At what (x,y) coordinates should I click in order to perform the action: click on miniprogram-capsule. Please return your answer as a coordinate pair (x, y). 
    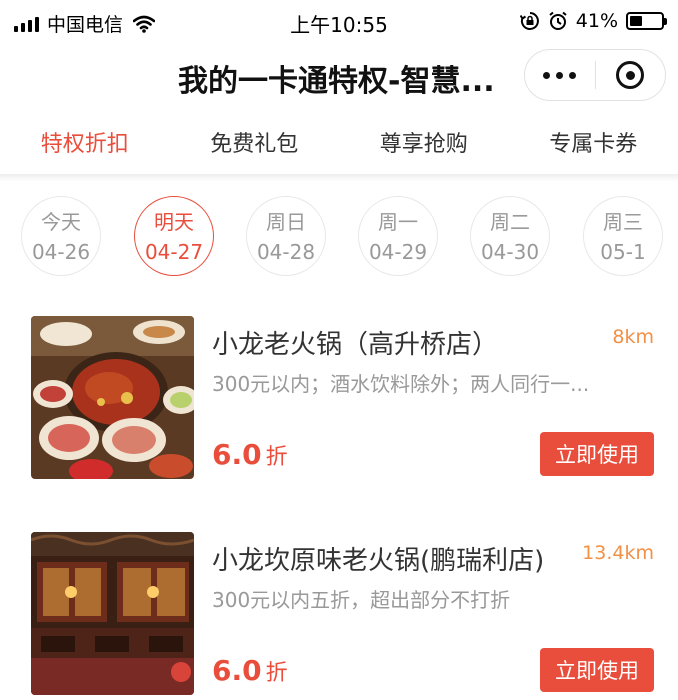
    Looking at the image, I should click on (595, 75).